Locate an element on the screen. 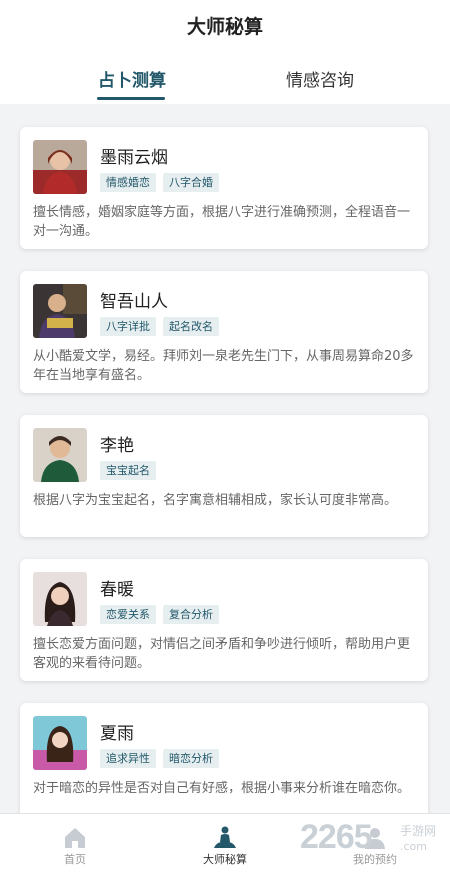 This screenshot has width=450, height=876. tab-divination: 占卜测算 is located at coordinates (132, 78).